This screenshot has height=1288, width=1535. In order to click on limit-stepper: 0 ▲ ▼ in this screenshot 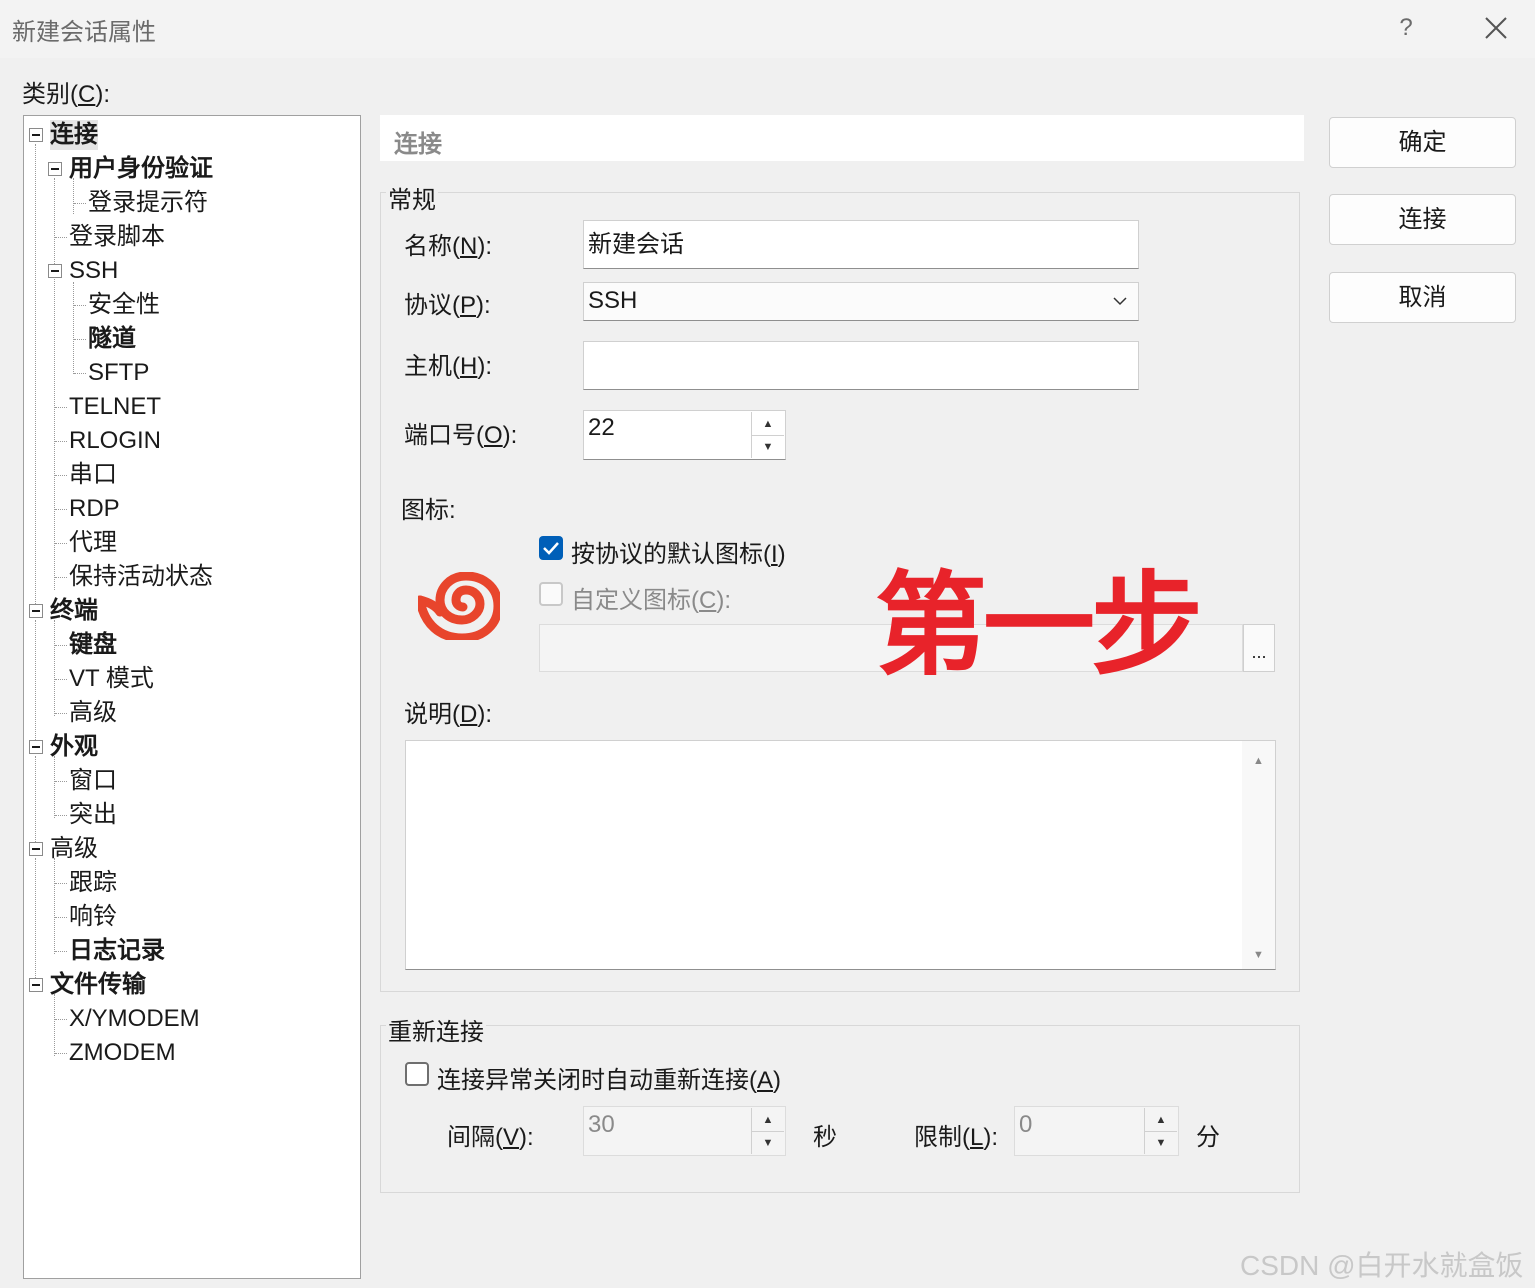, I will do `click(1096, 1131)`.